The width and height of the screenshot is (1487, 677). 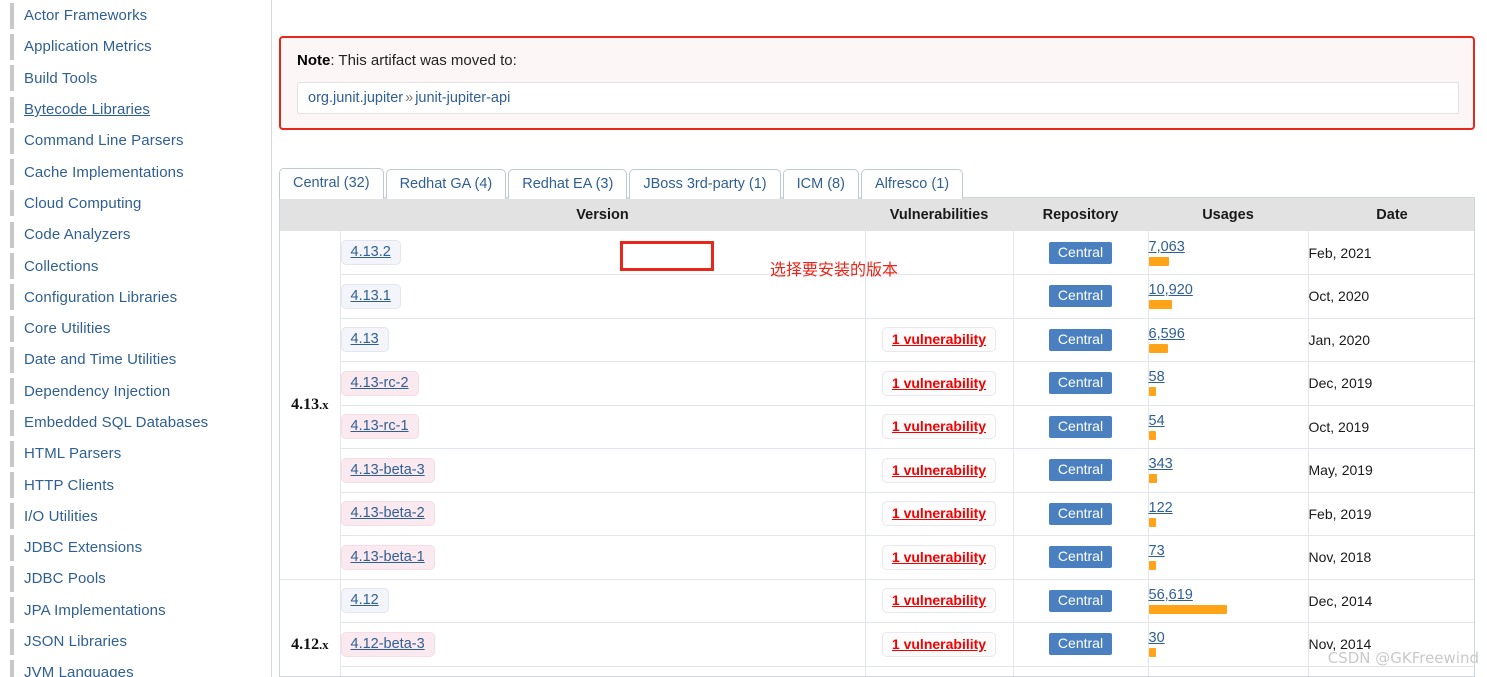 What do you see at coordinates (379, 427) in the screenshot?
I see `version-link: 4.13-rc-1` at bounding box center [379, 427].